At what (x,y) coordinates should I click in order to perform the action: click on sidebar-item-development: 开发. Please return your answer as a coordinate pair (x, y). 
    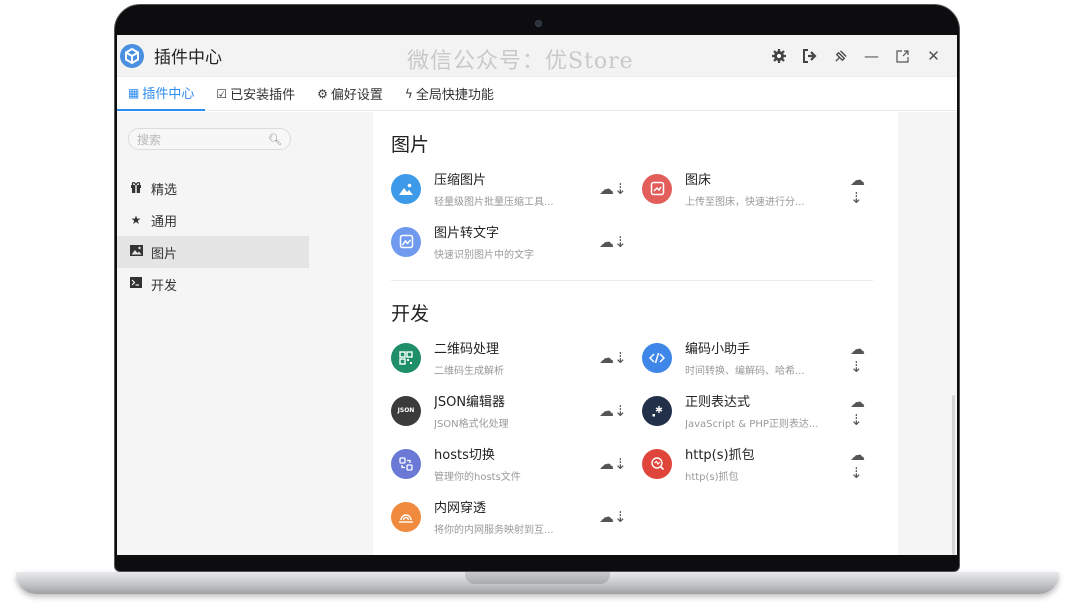
    Looking at the image, I should click on (213, 284).